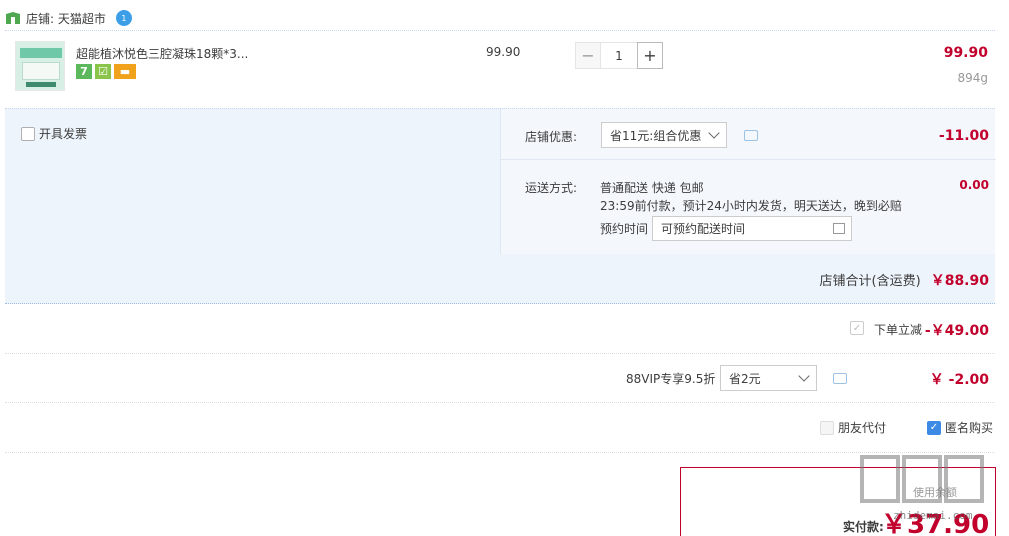 This screenshot has height=536, width=1009. Describe the element at coordinates (500, 428) in the screenshot. I see `pay-options-row: 朋友代付 ✓ 匿名购买` at that location.